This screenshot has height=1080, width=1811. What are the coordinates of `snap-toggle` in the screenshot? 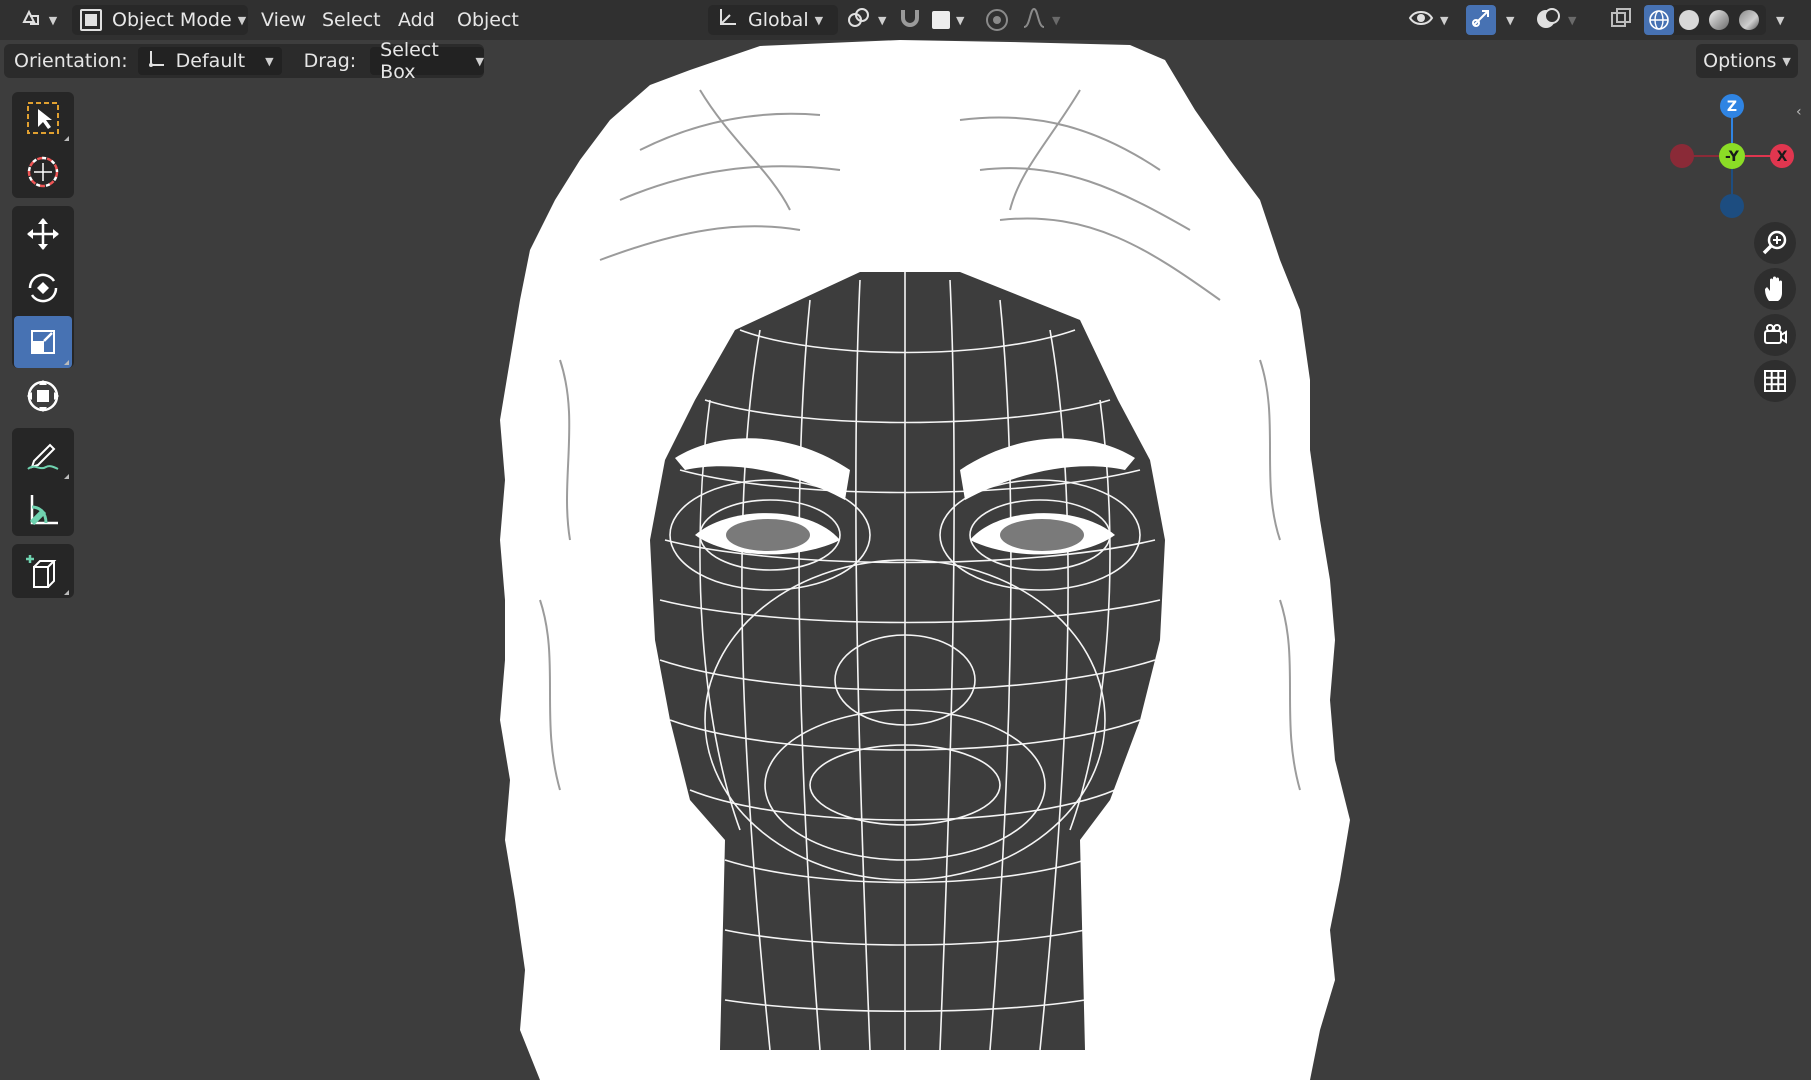 It's located at (912, 20).